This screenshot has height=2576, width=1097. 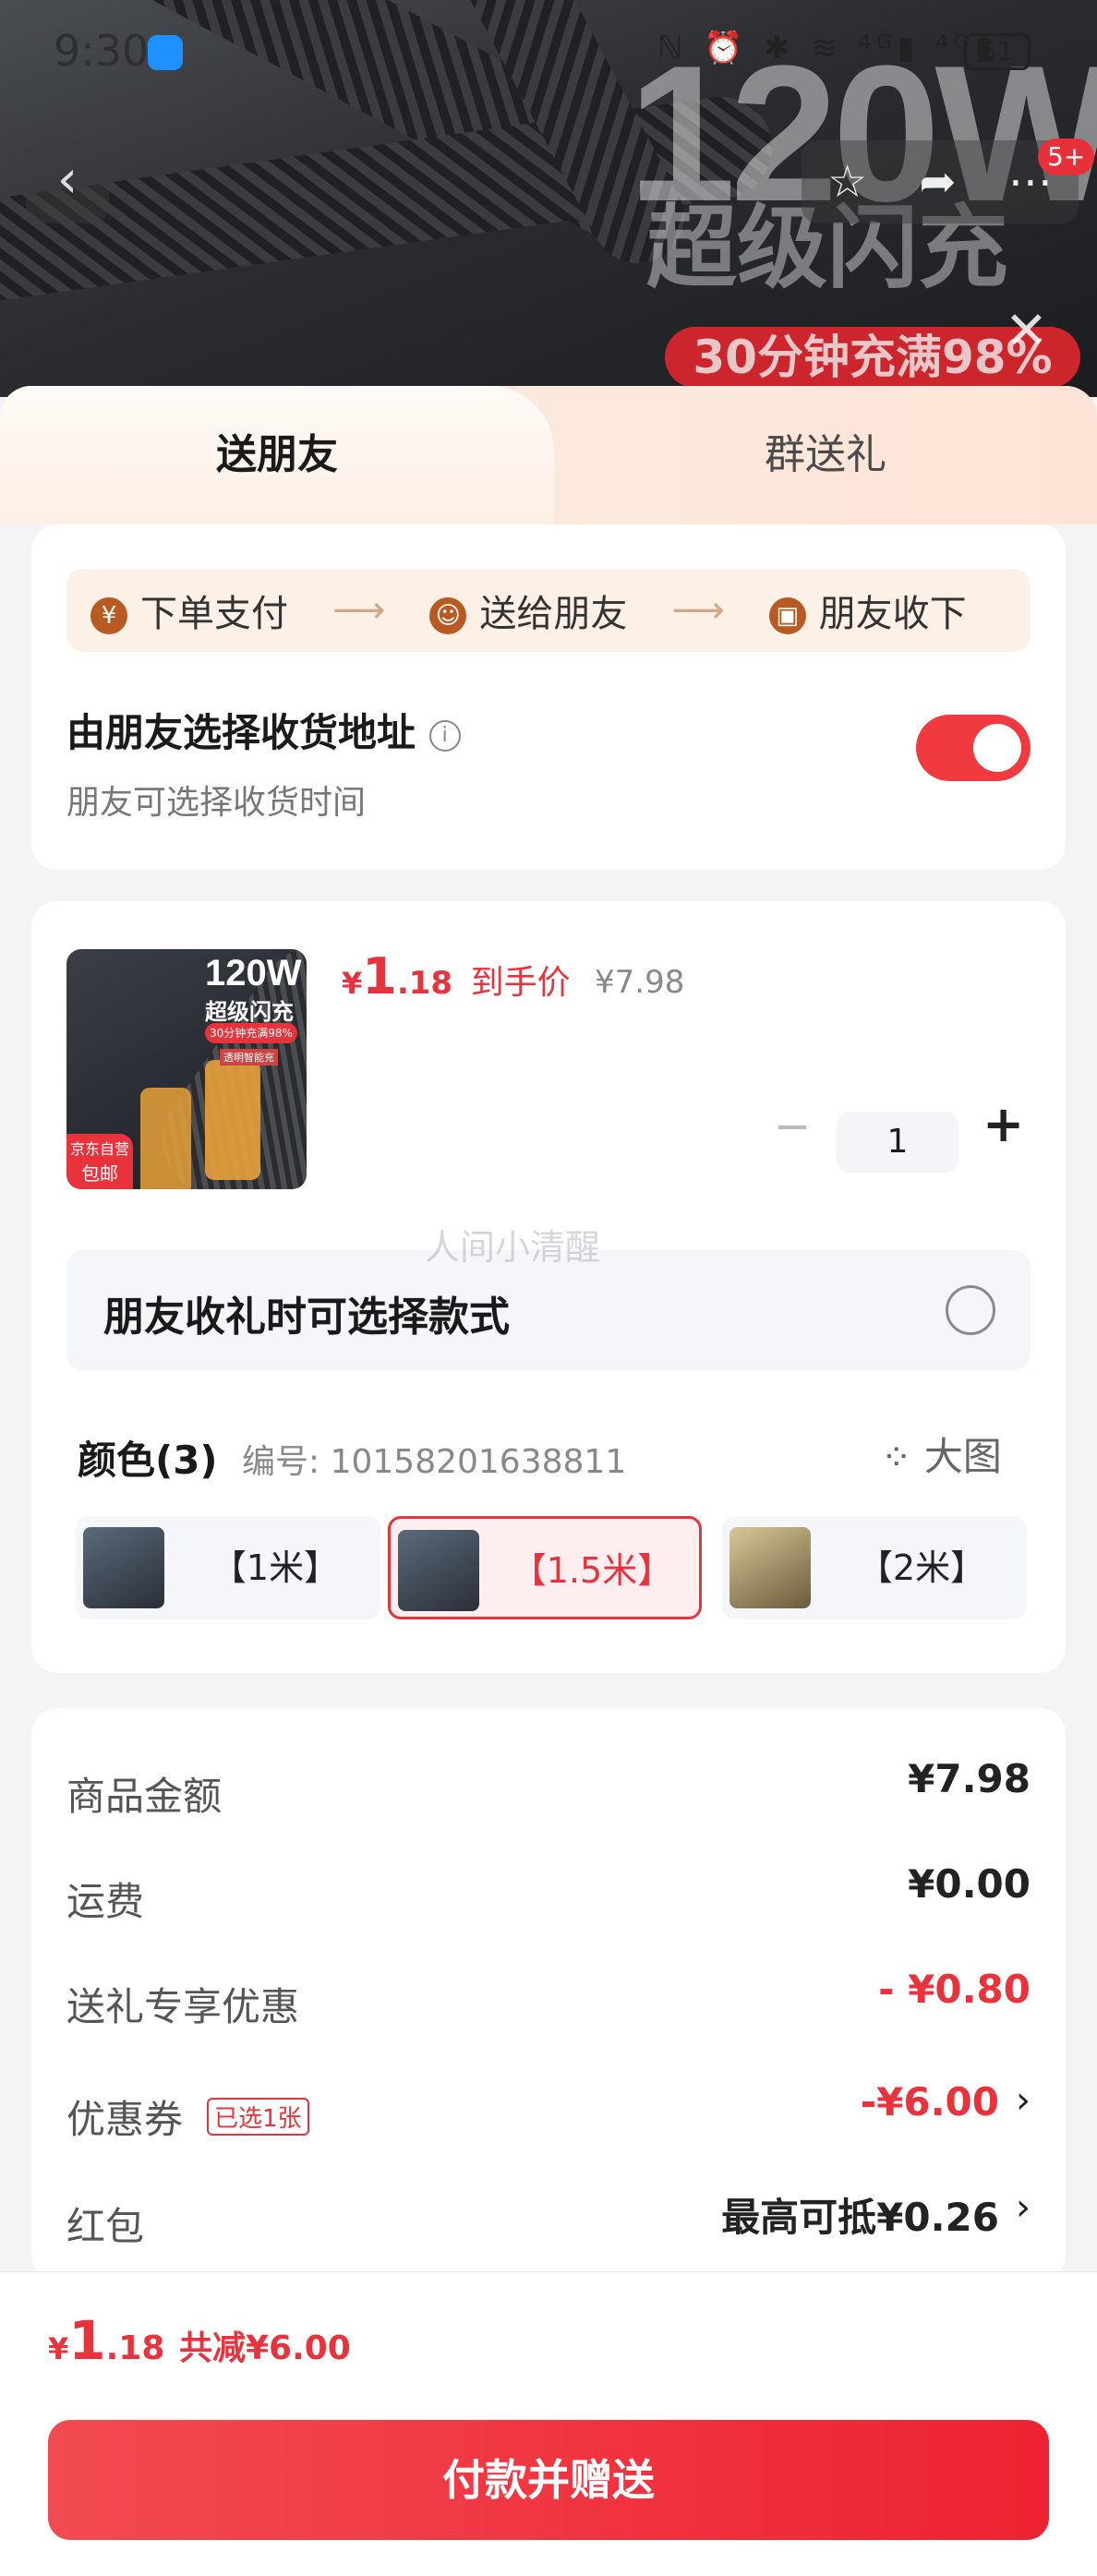 What do you see at coordinates (165, 52) in the screenshot?
I see `message-icon` at bounding box center [165, 52].